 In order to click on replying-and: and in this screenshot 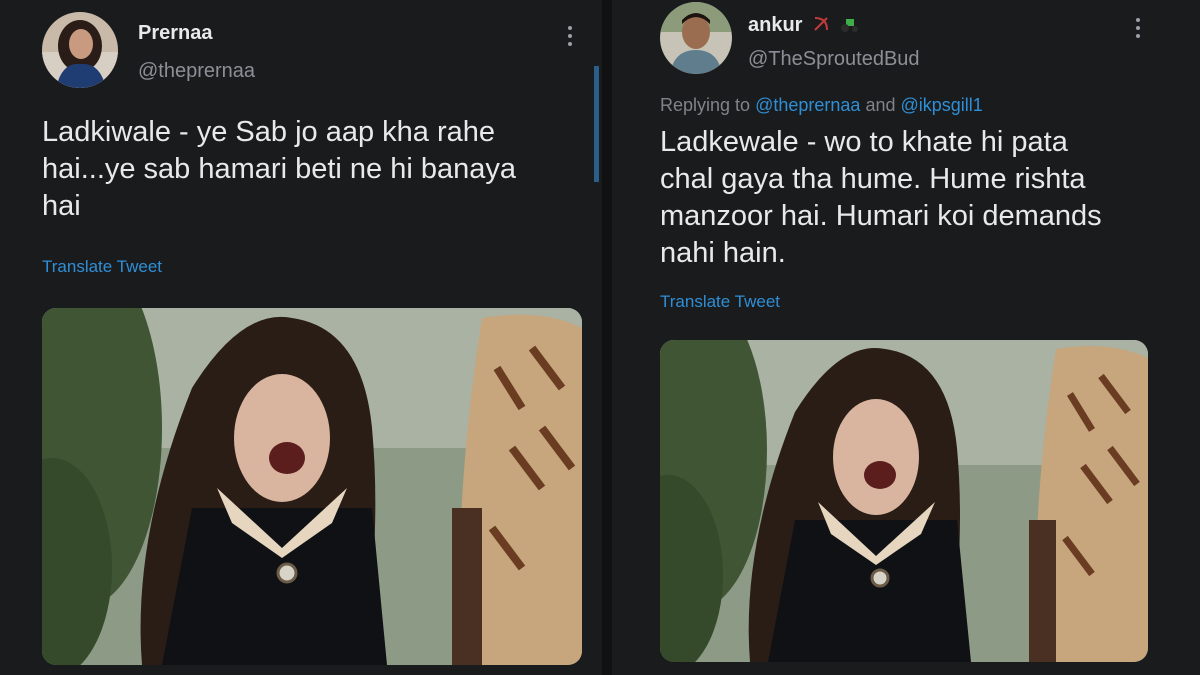, I will do `click(880, 105)`.